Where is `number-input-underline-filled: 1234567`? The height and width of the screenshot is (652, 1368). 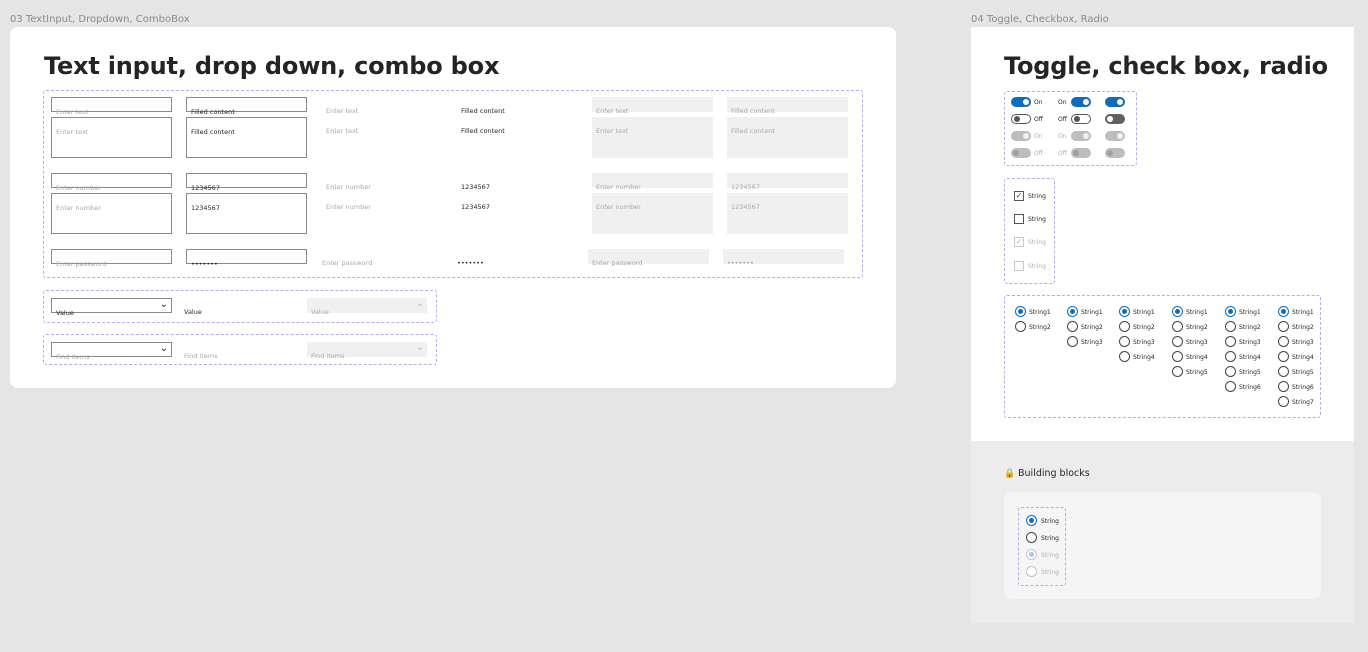
number-input-underline-filled: 1234567 is located at coordinates (516, 182).